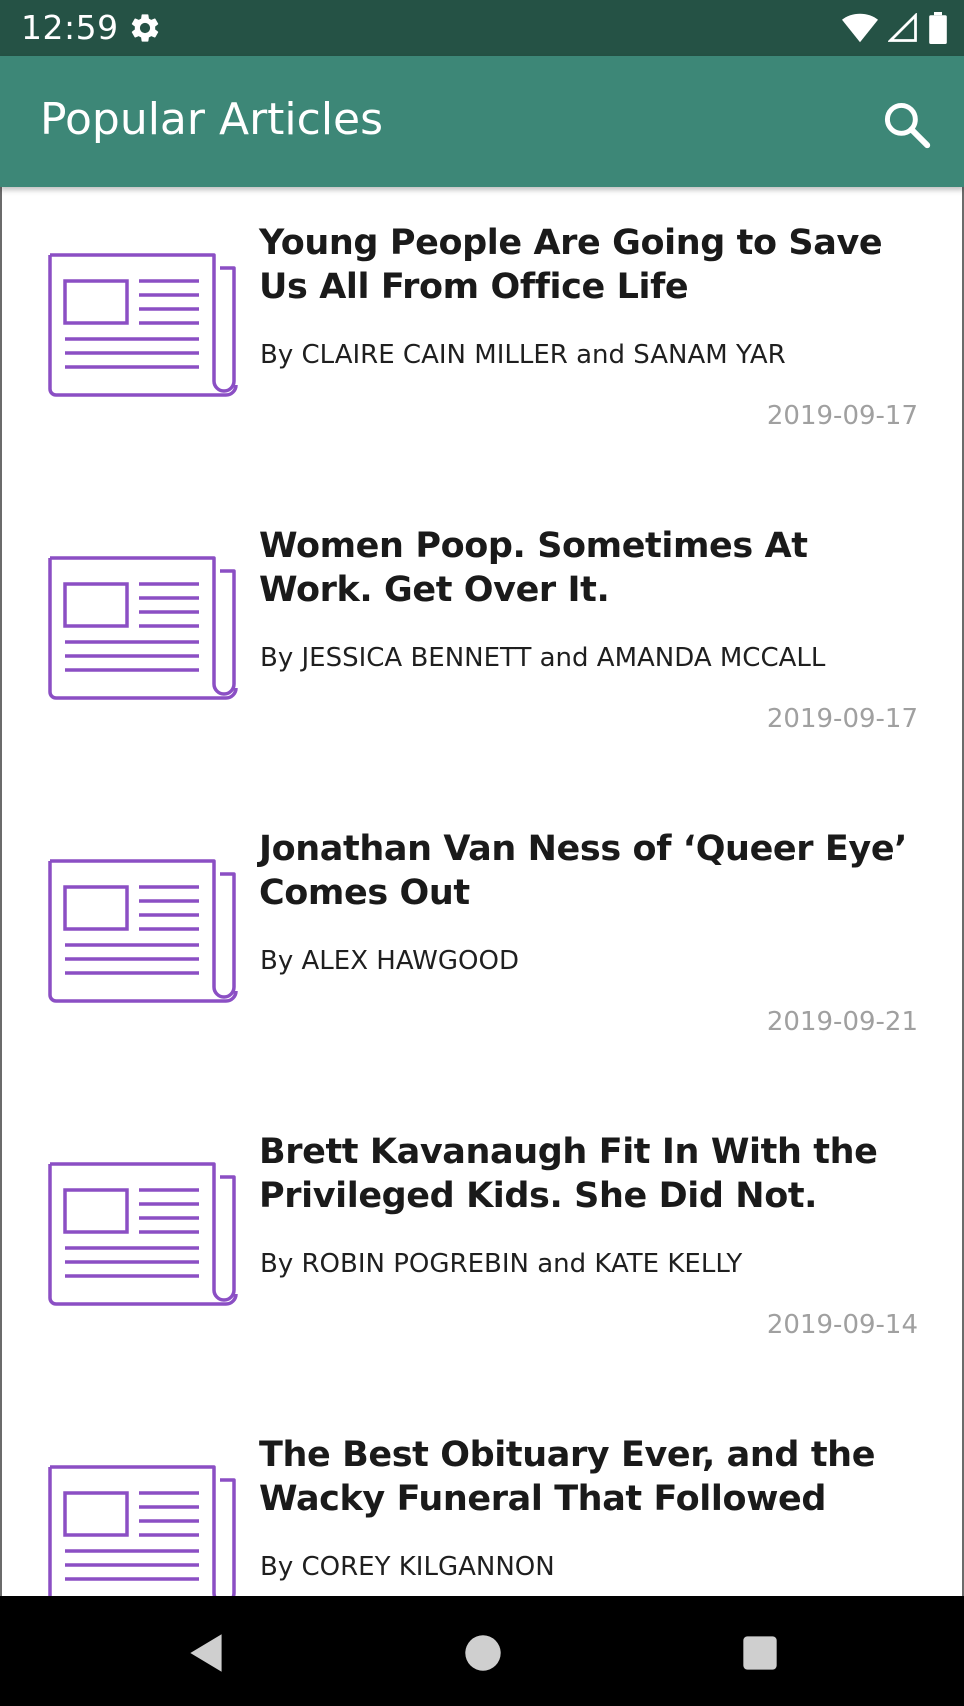 This screenshot has height=1706, width=964. I want to click on navigation-bar, so click(482, 1651).